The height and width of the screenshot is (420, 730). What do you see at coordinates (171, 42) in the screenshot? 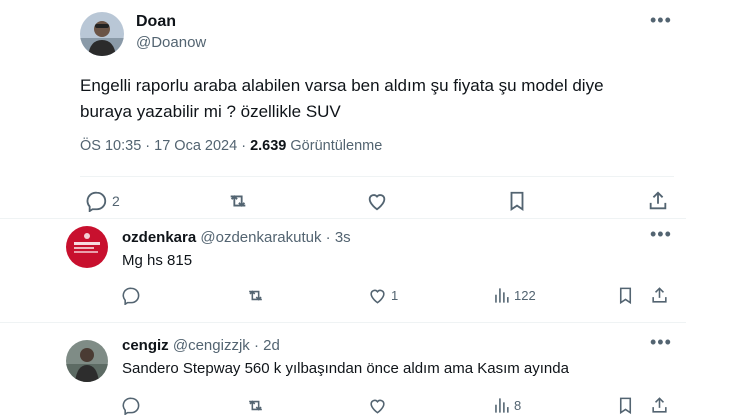
I see `author-handle: @Doanow` at bounding box center [171, 42].